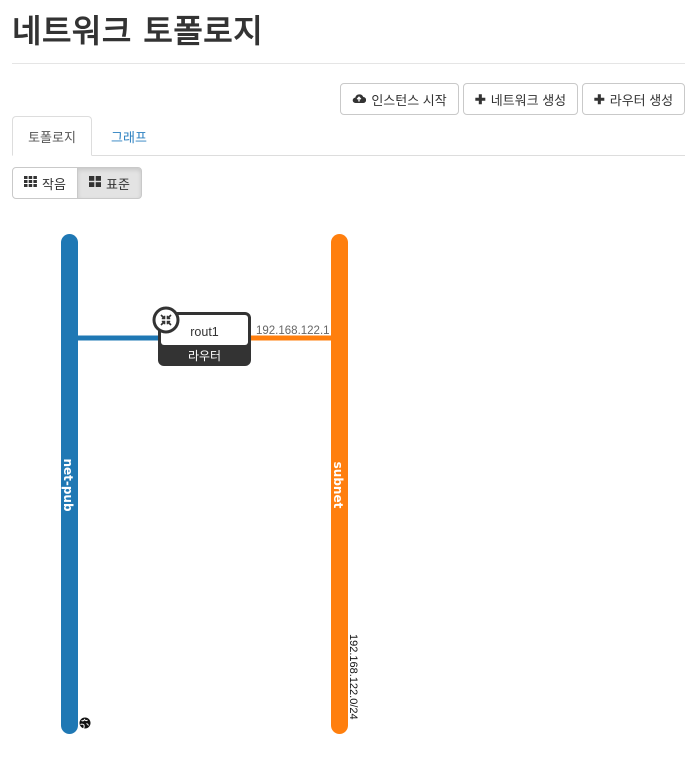 The height and width of the screenshot is (778, 693). I want to click on globe-icon, so click(85, 723).